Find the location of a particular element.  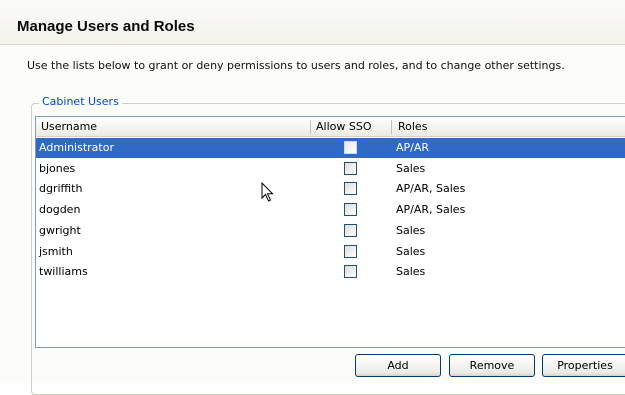

column-header-username: Username is located at coordinates (173, 126).